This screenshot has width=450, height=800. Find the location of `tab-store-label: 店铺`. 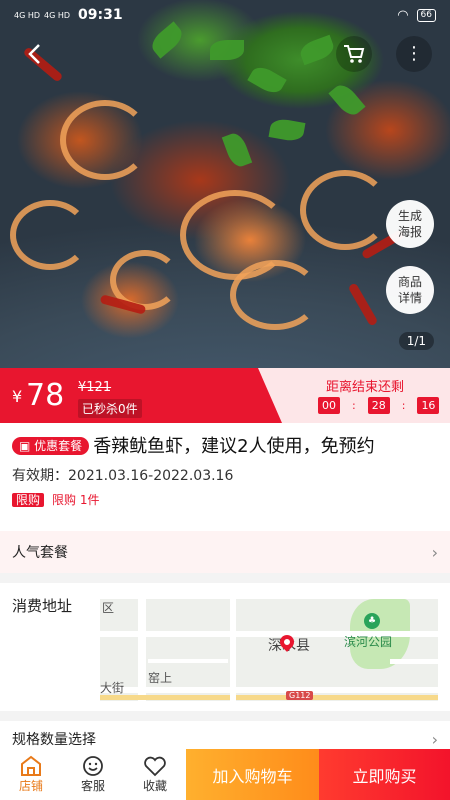

tab-store-label: 店铺 is located at coordinates (30, 786).